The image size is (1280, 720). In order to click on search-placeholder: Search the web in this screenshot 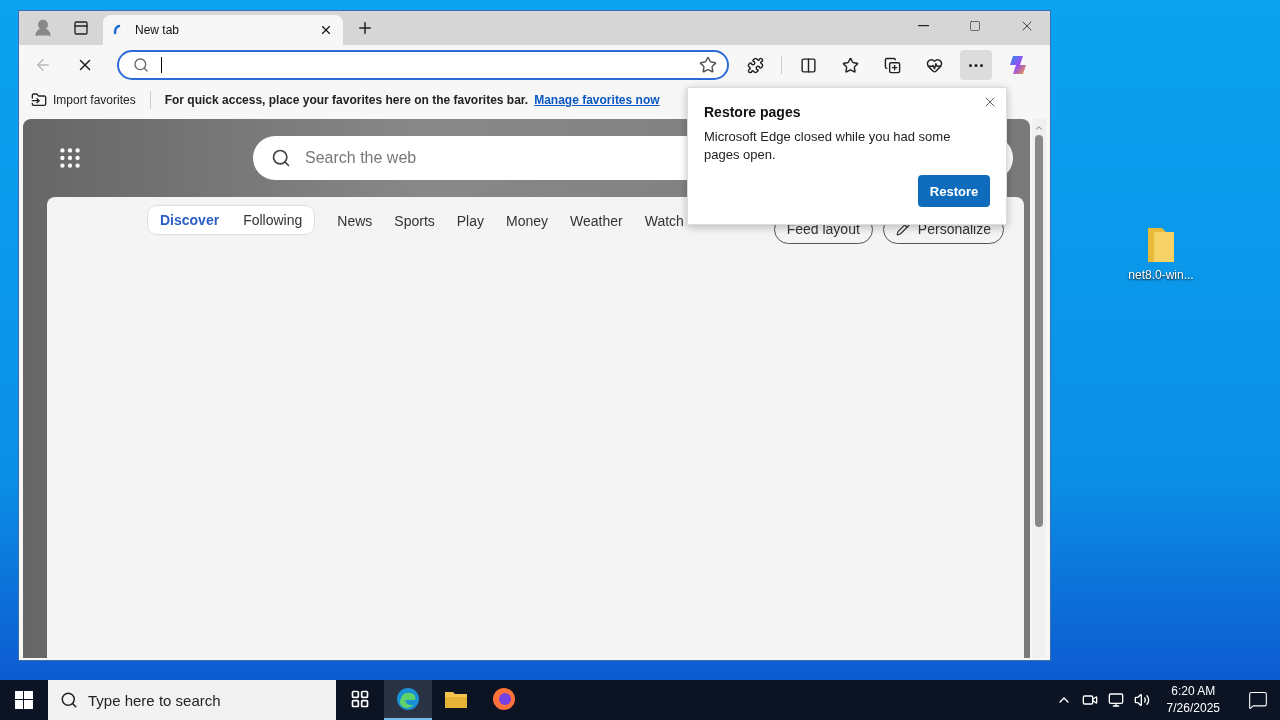, I will do `click(361, 158)`.